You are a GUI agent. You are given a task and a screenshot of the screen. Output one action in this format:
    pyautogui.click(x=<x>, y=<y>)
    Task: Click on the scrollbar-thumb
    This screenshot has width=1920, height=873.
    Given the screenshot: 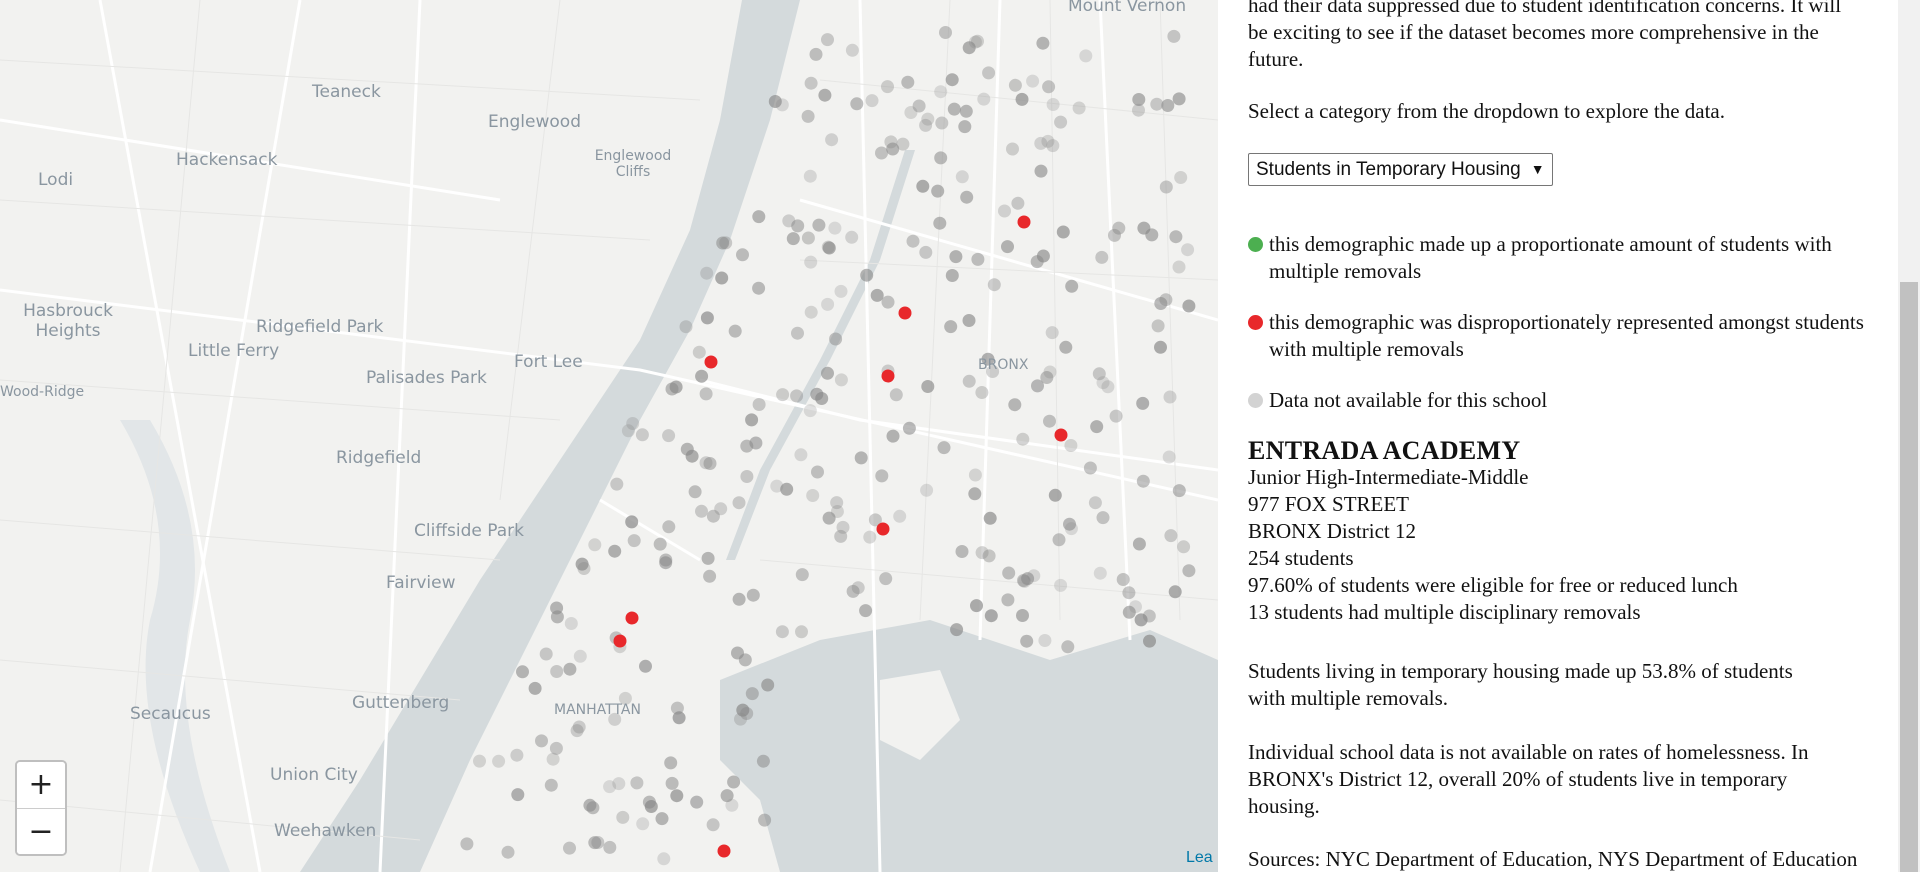 What is the action you would take?
    pyautogui.click(x=1909, y=577)
    